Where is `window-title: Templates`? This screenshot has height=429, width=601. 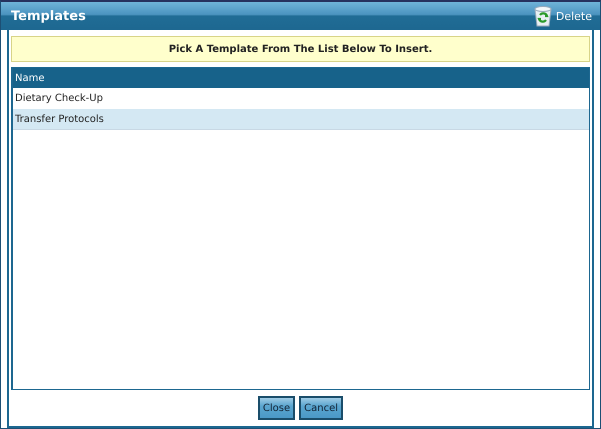
window-title: Templates is located at coordinates (48, 16).